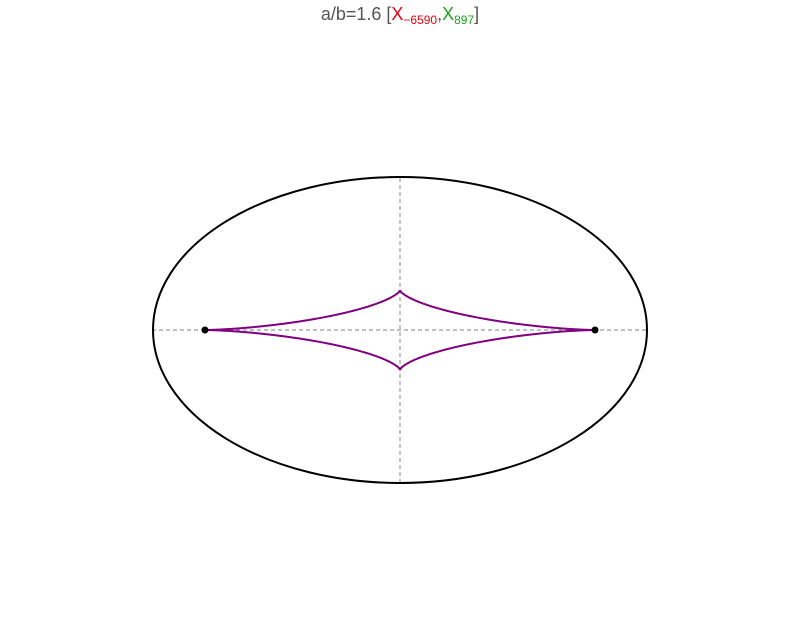 The image size is (800, 636). I want to click on left-focus-point, so click(205, 330).